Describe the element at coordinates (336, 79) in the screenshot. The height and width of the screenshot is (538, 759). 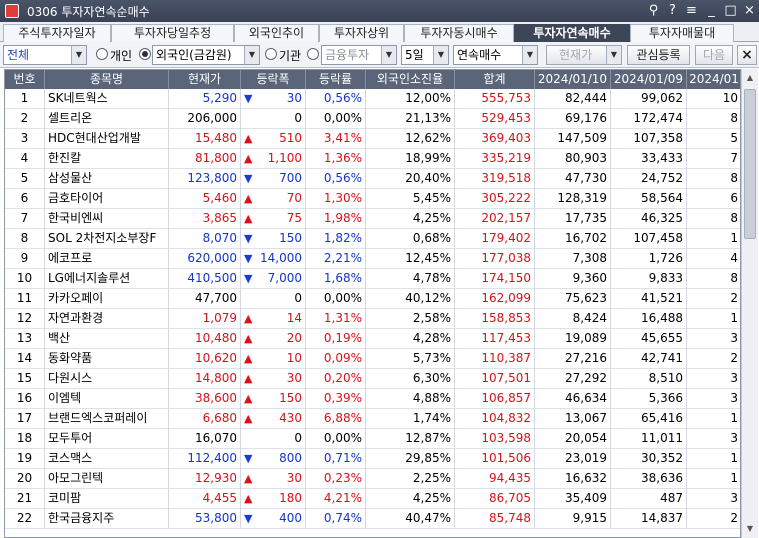
I see `column-header-change-rate: 등락률` at that location.